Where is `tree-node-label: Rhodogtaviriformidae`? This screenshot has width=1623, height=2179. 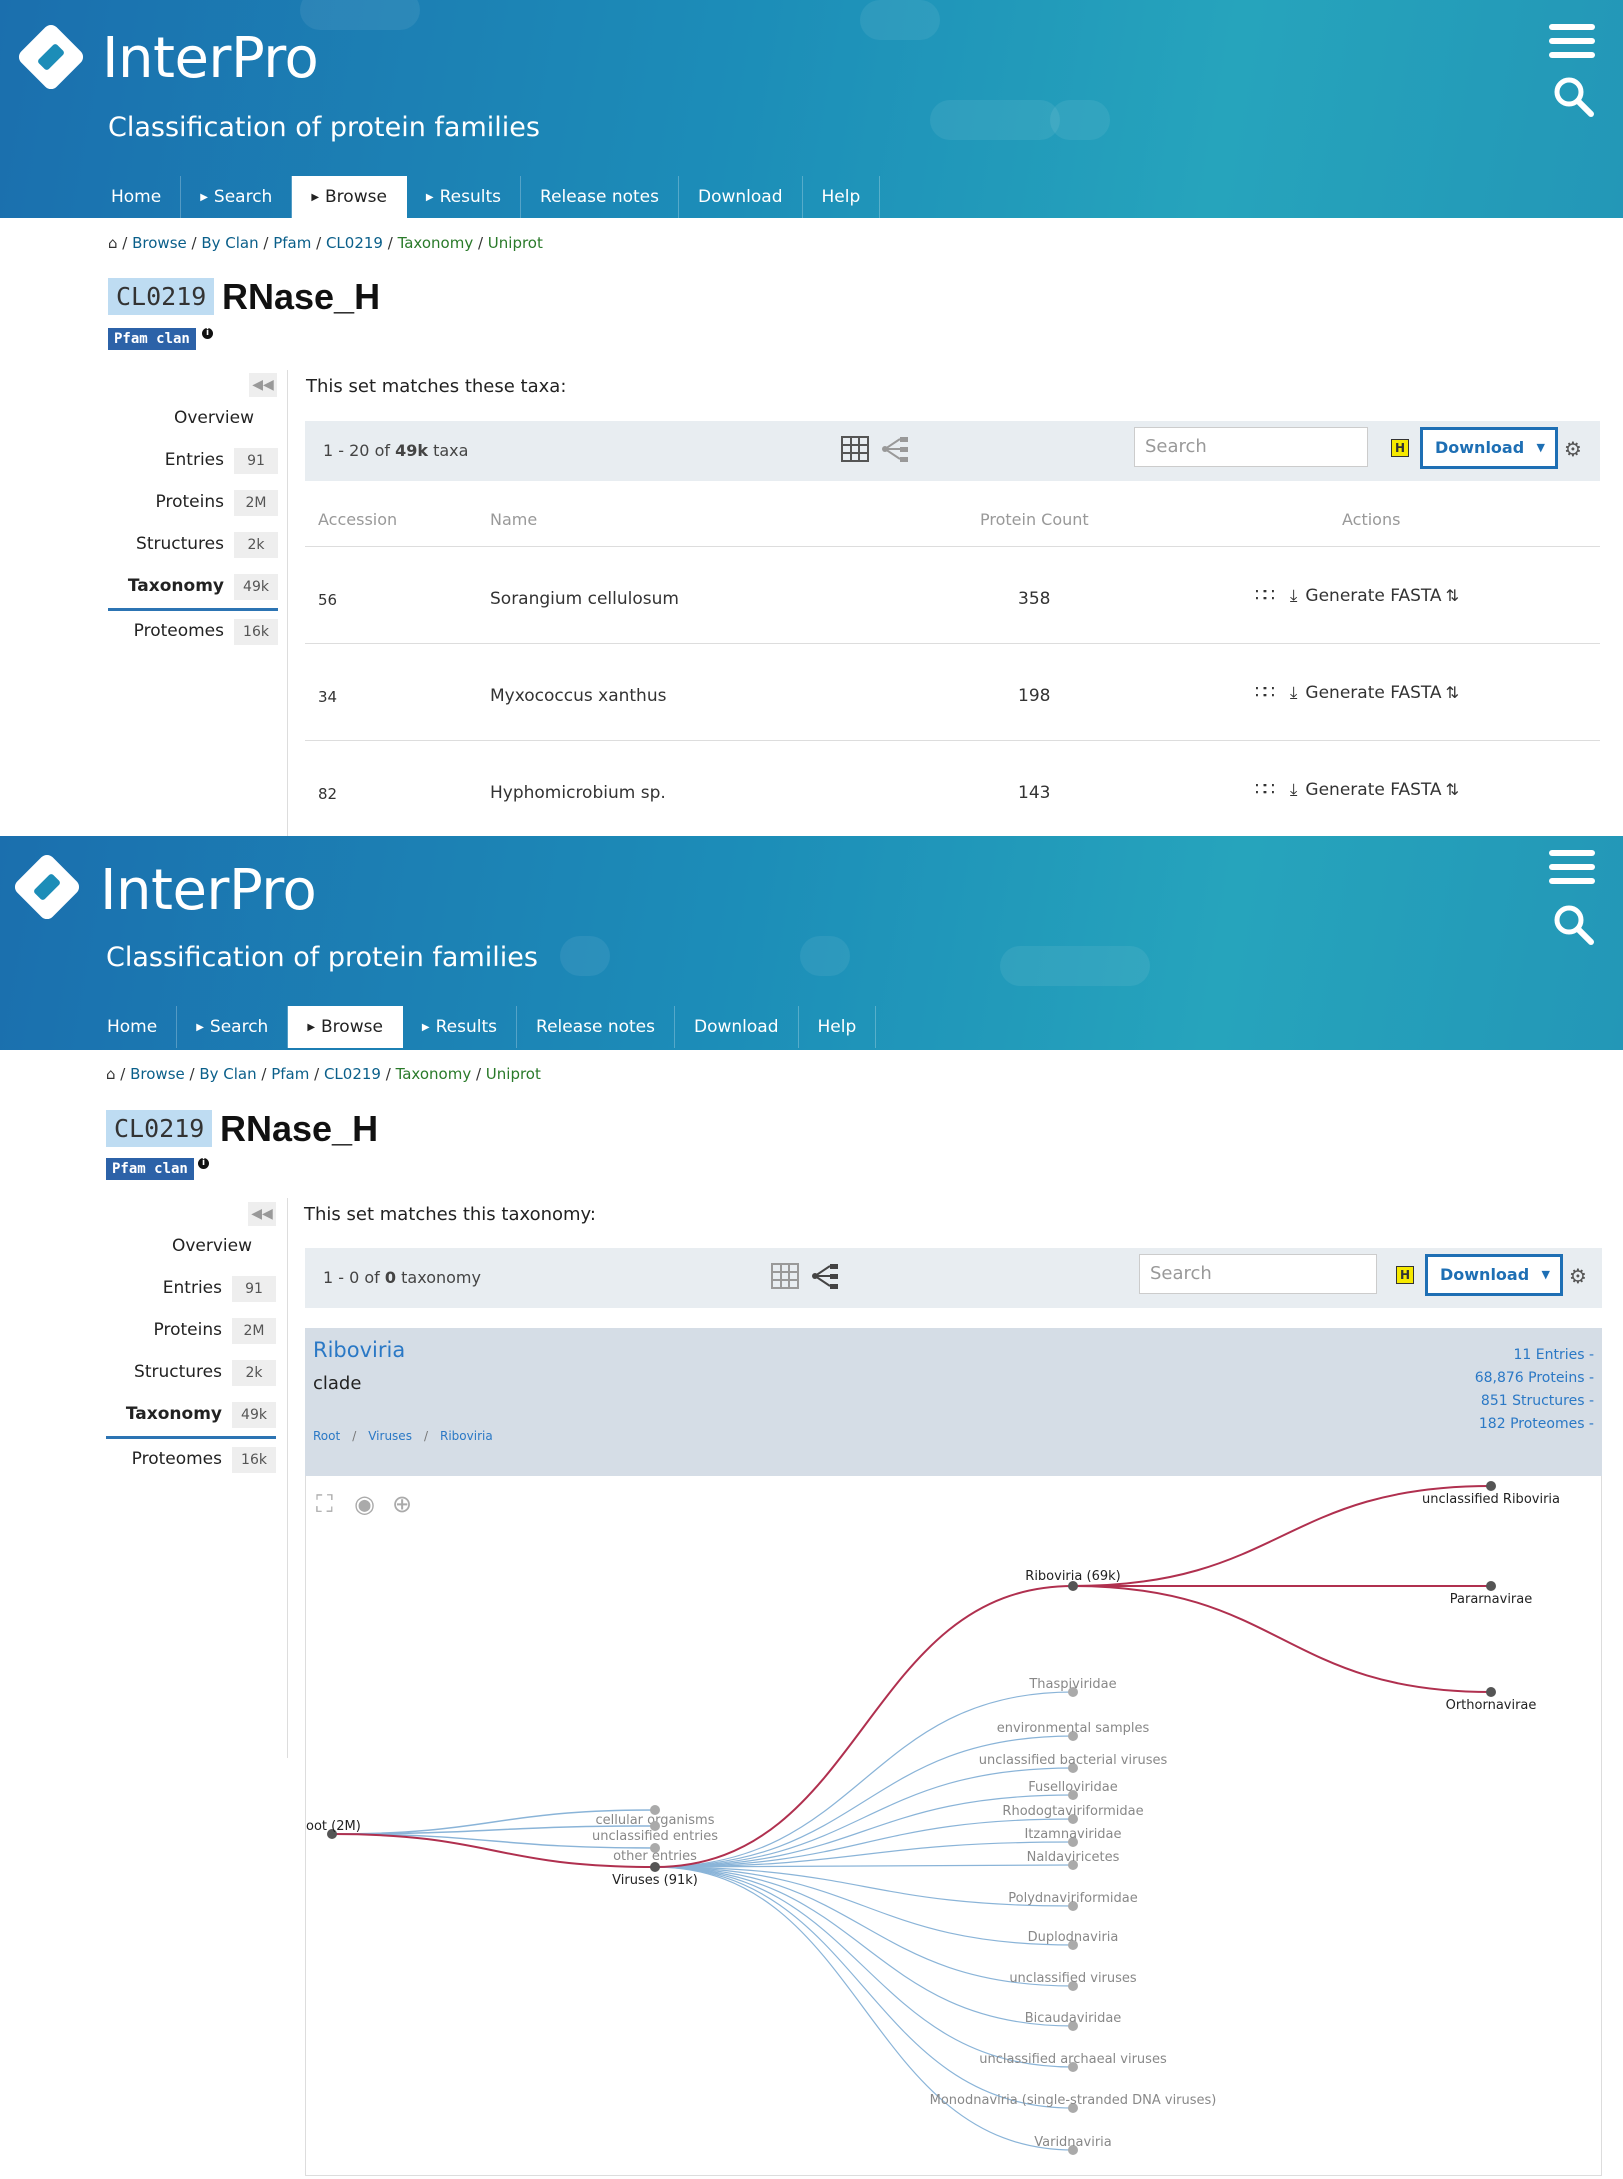
tree-node-label: Rhodogtaviriformidae is located at coordinates (1072, 1811).